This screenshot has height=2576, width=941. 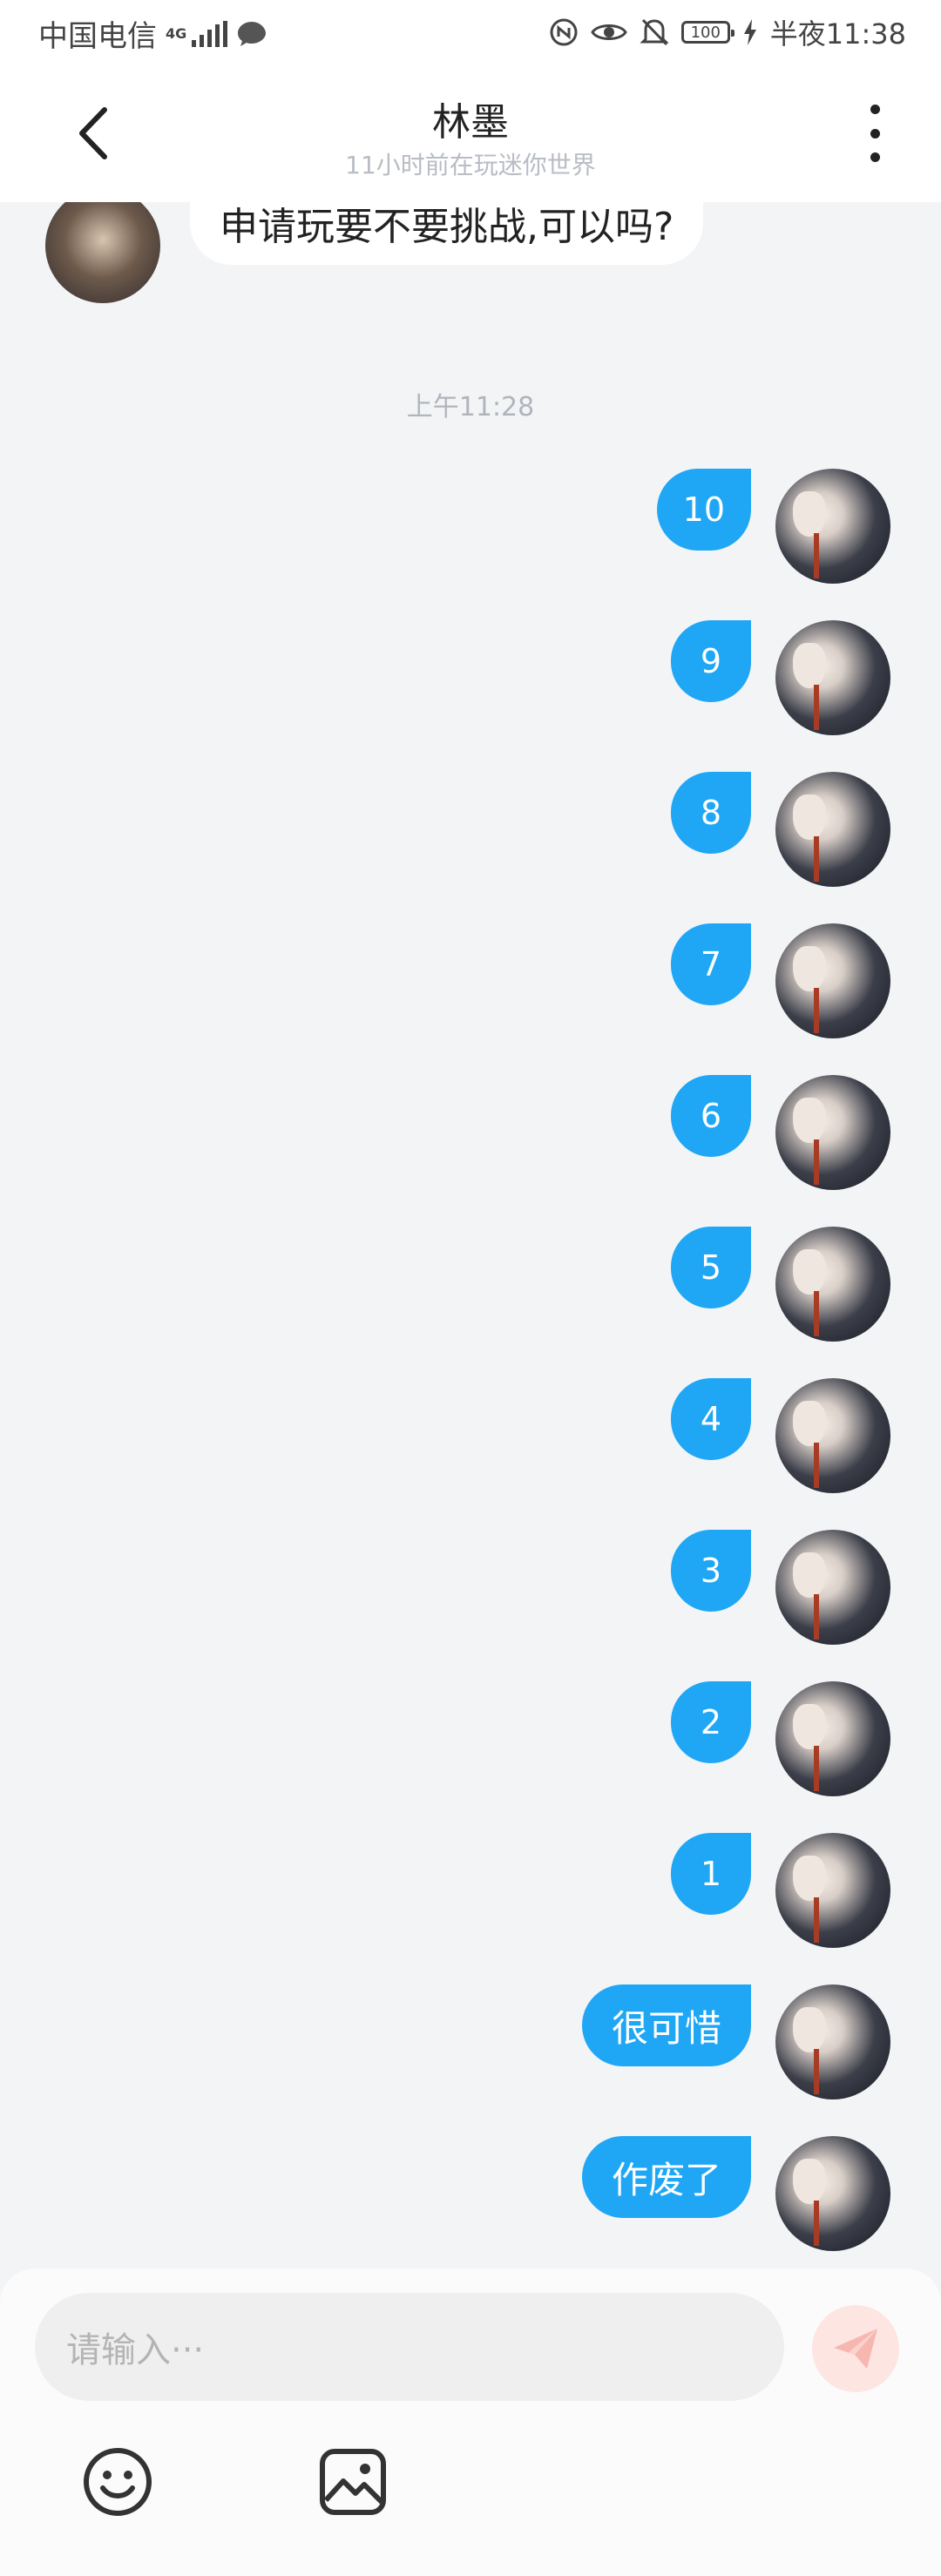 What do you see at coordinates (470, 122) in the screenshot?
I see `contact-name: 林墨` at bounding box center [470, 122].